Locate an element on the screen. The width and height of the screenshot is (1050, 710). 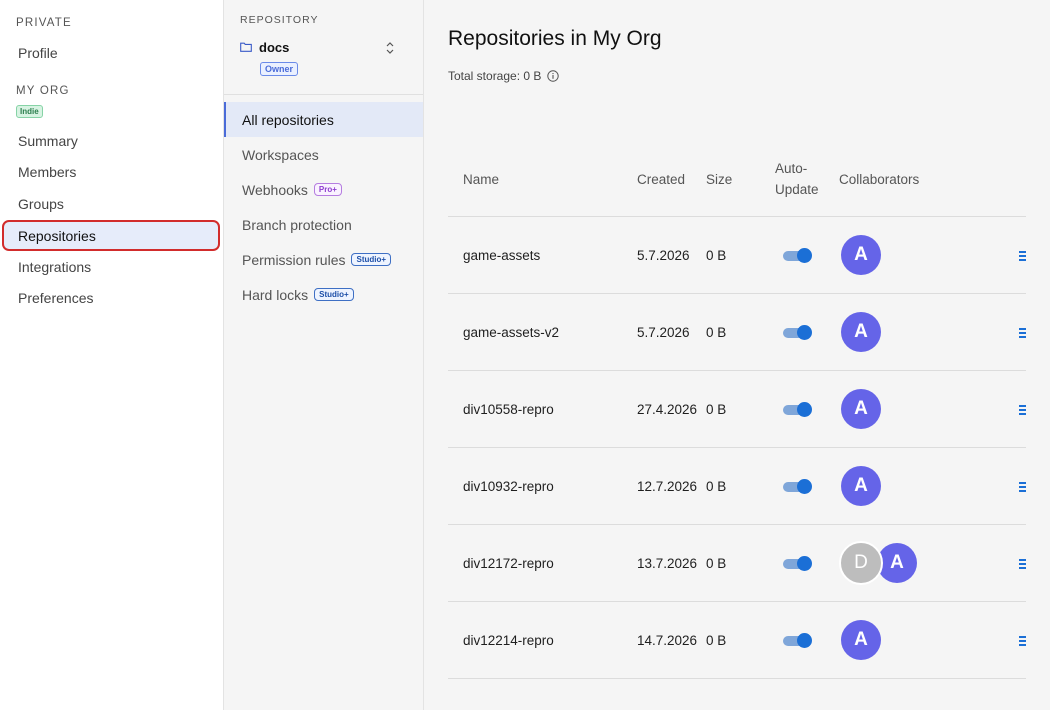
chevron-updown-icon is located at coordinates (390, 48).